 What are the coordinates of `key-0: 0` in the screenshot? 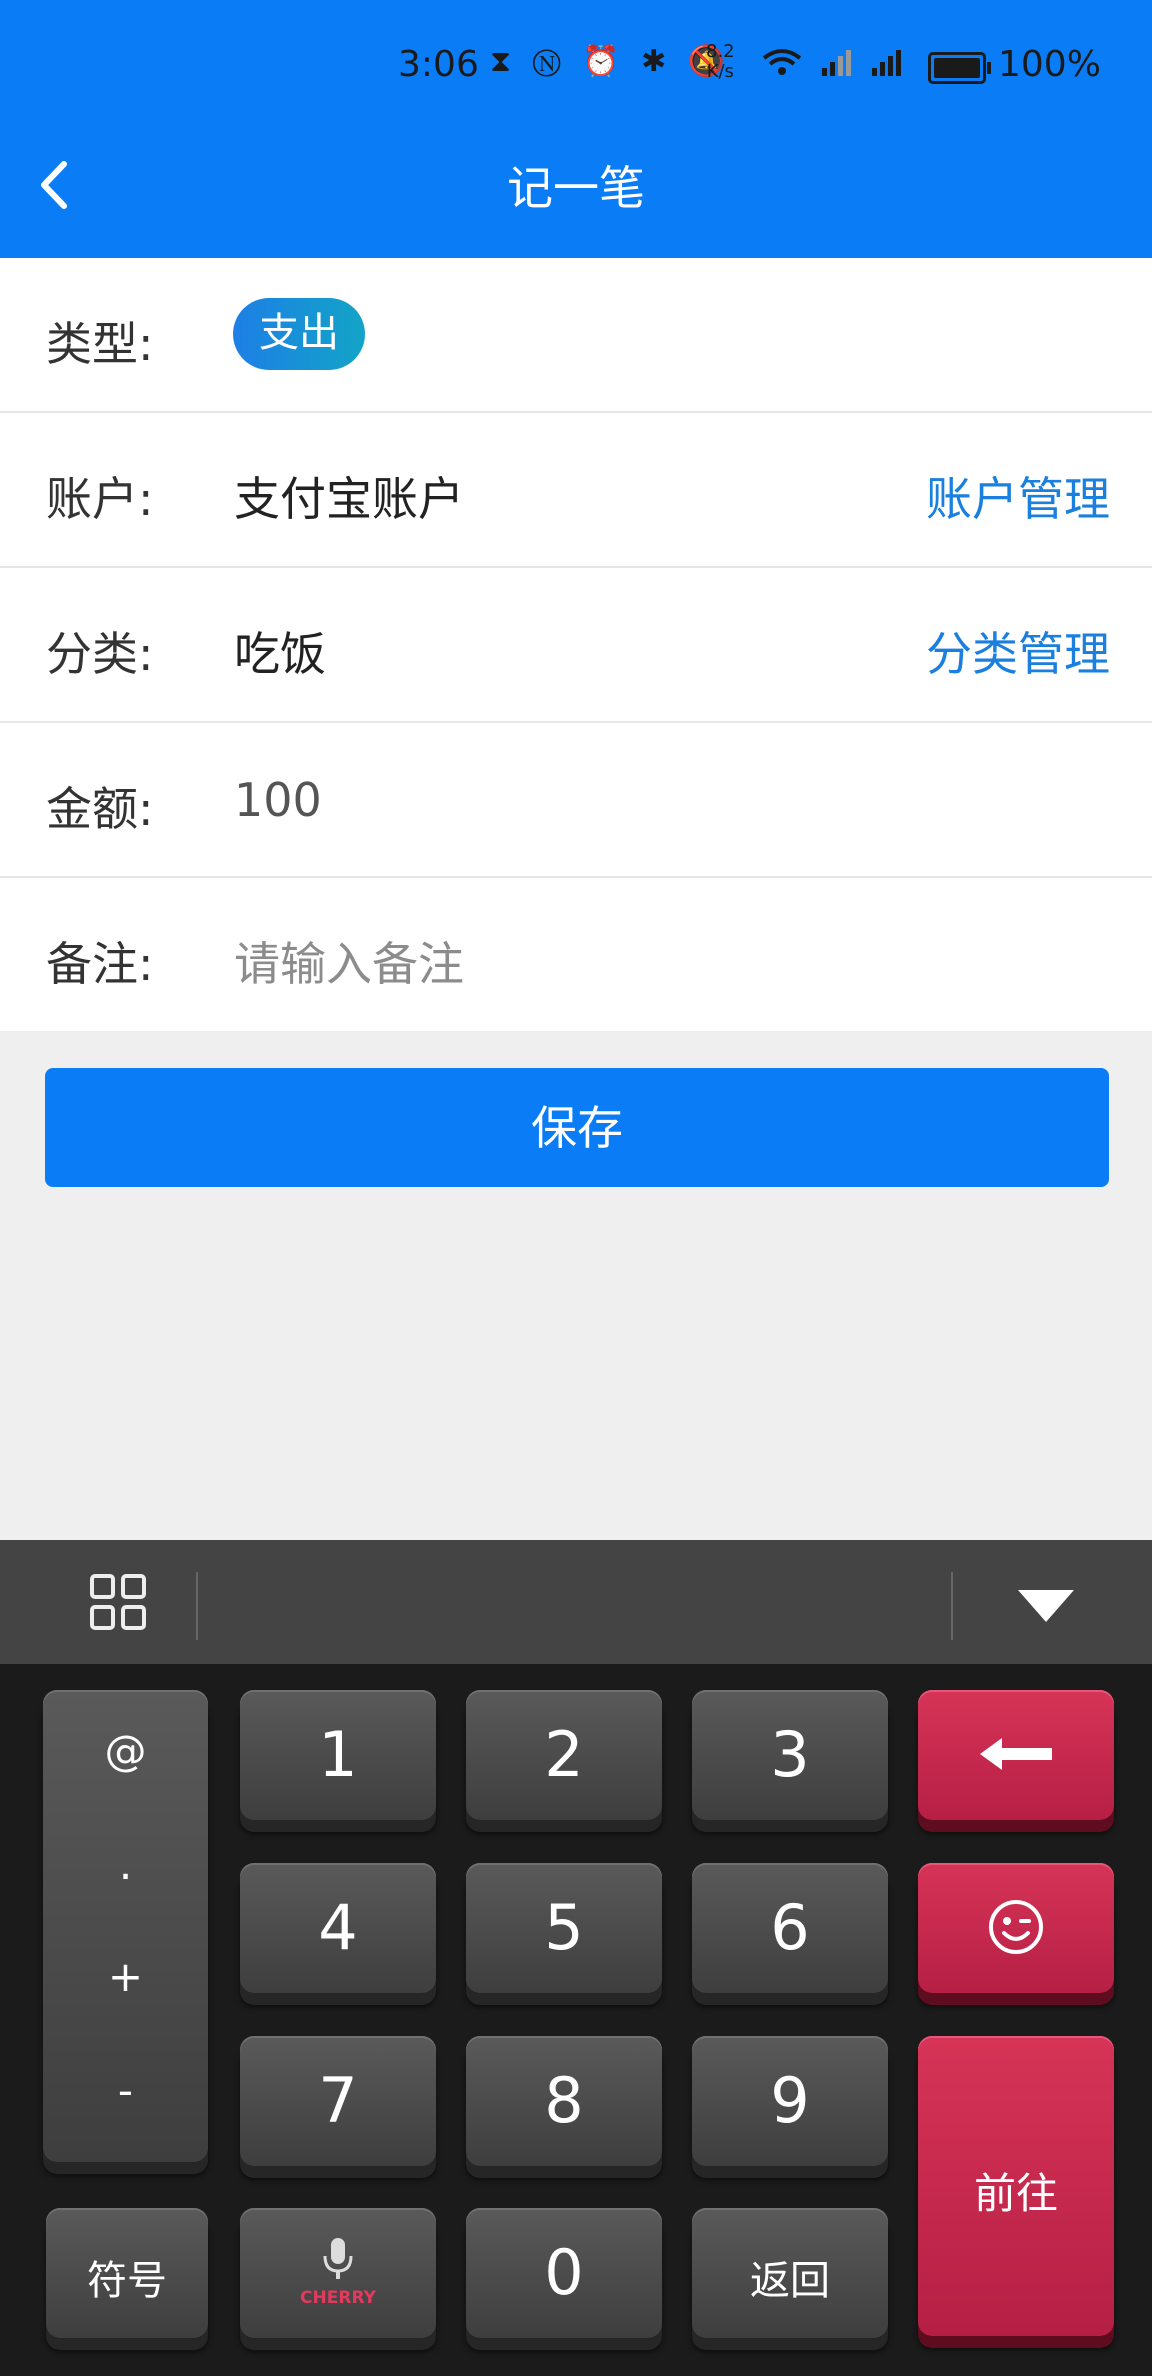 It's located at (564, 2273).